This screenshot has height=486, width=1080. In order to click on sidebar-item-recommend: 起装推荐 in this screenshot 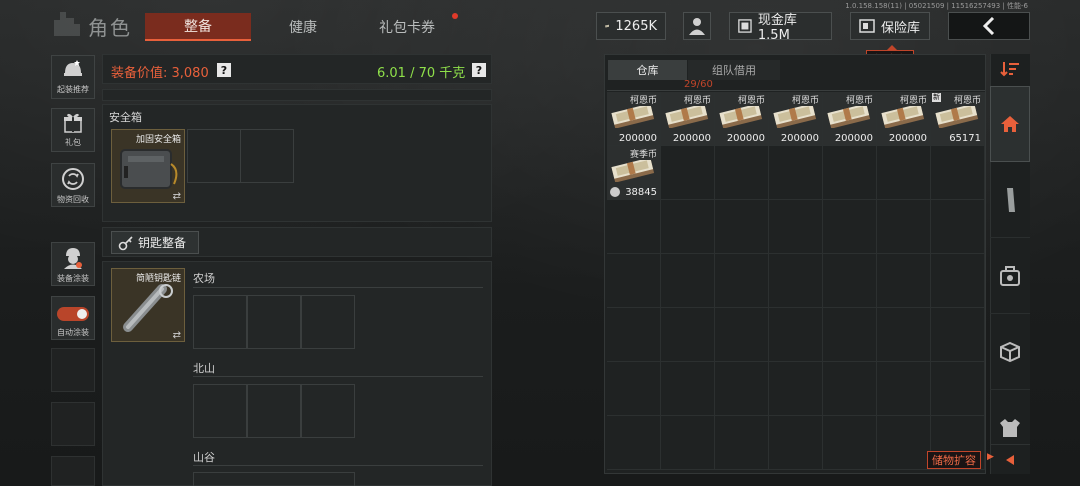, I will do `click(73, 77)`.